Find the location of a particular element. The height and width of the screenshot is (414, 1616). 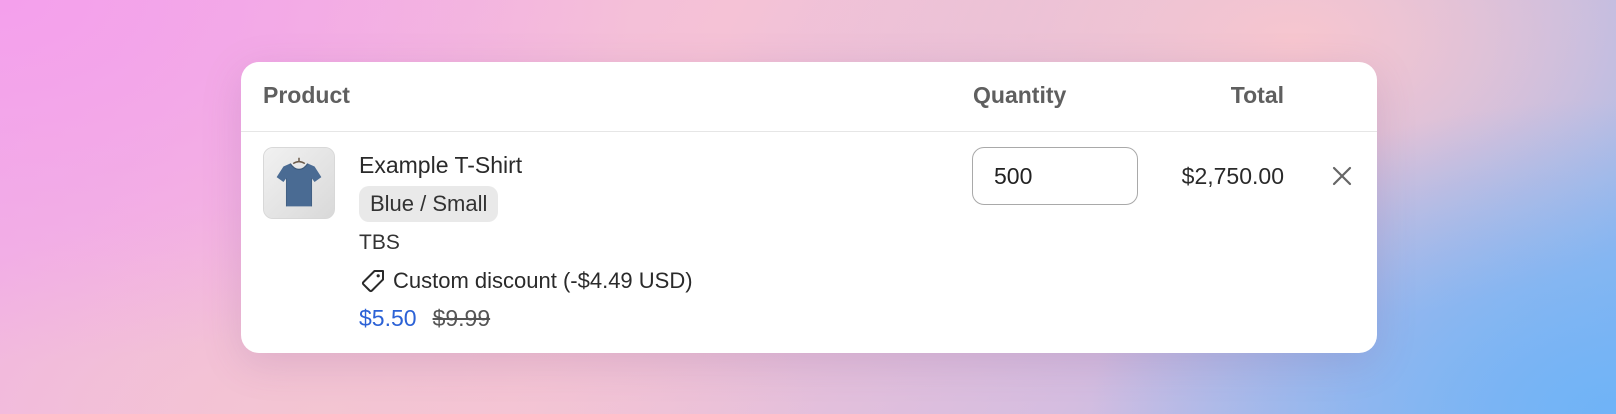

price-group: $5.50 $9.99 is located at coordinates (526, 318).